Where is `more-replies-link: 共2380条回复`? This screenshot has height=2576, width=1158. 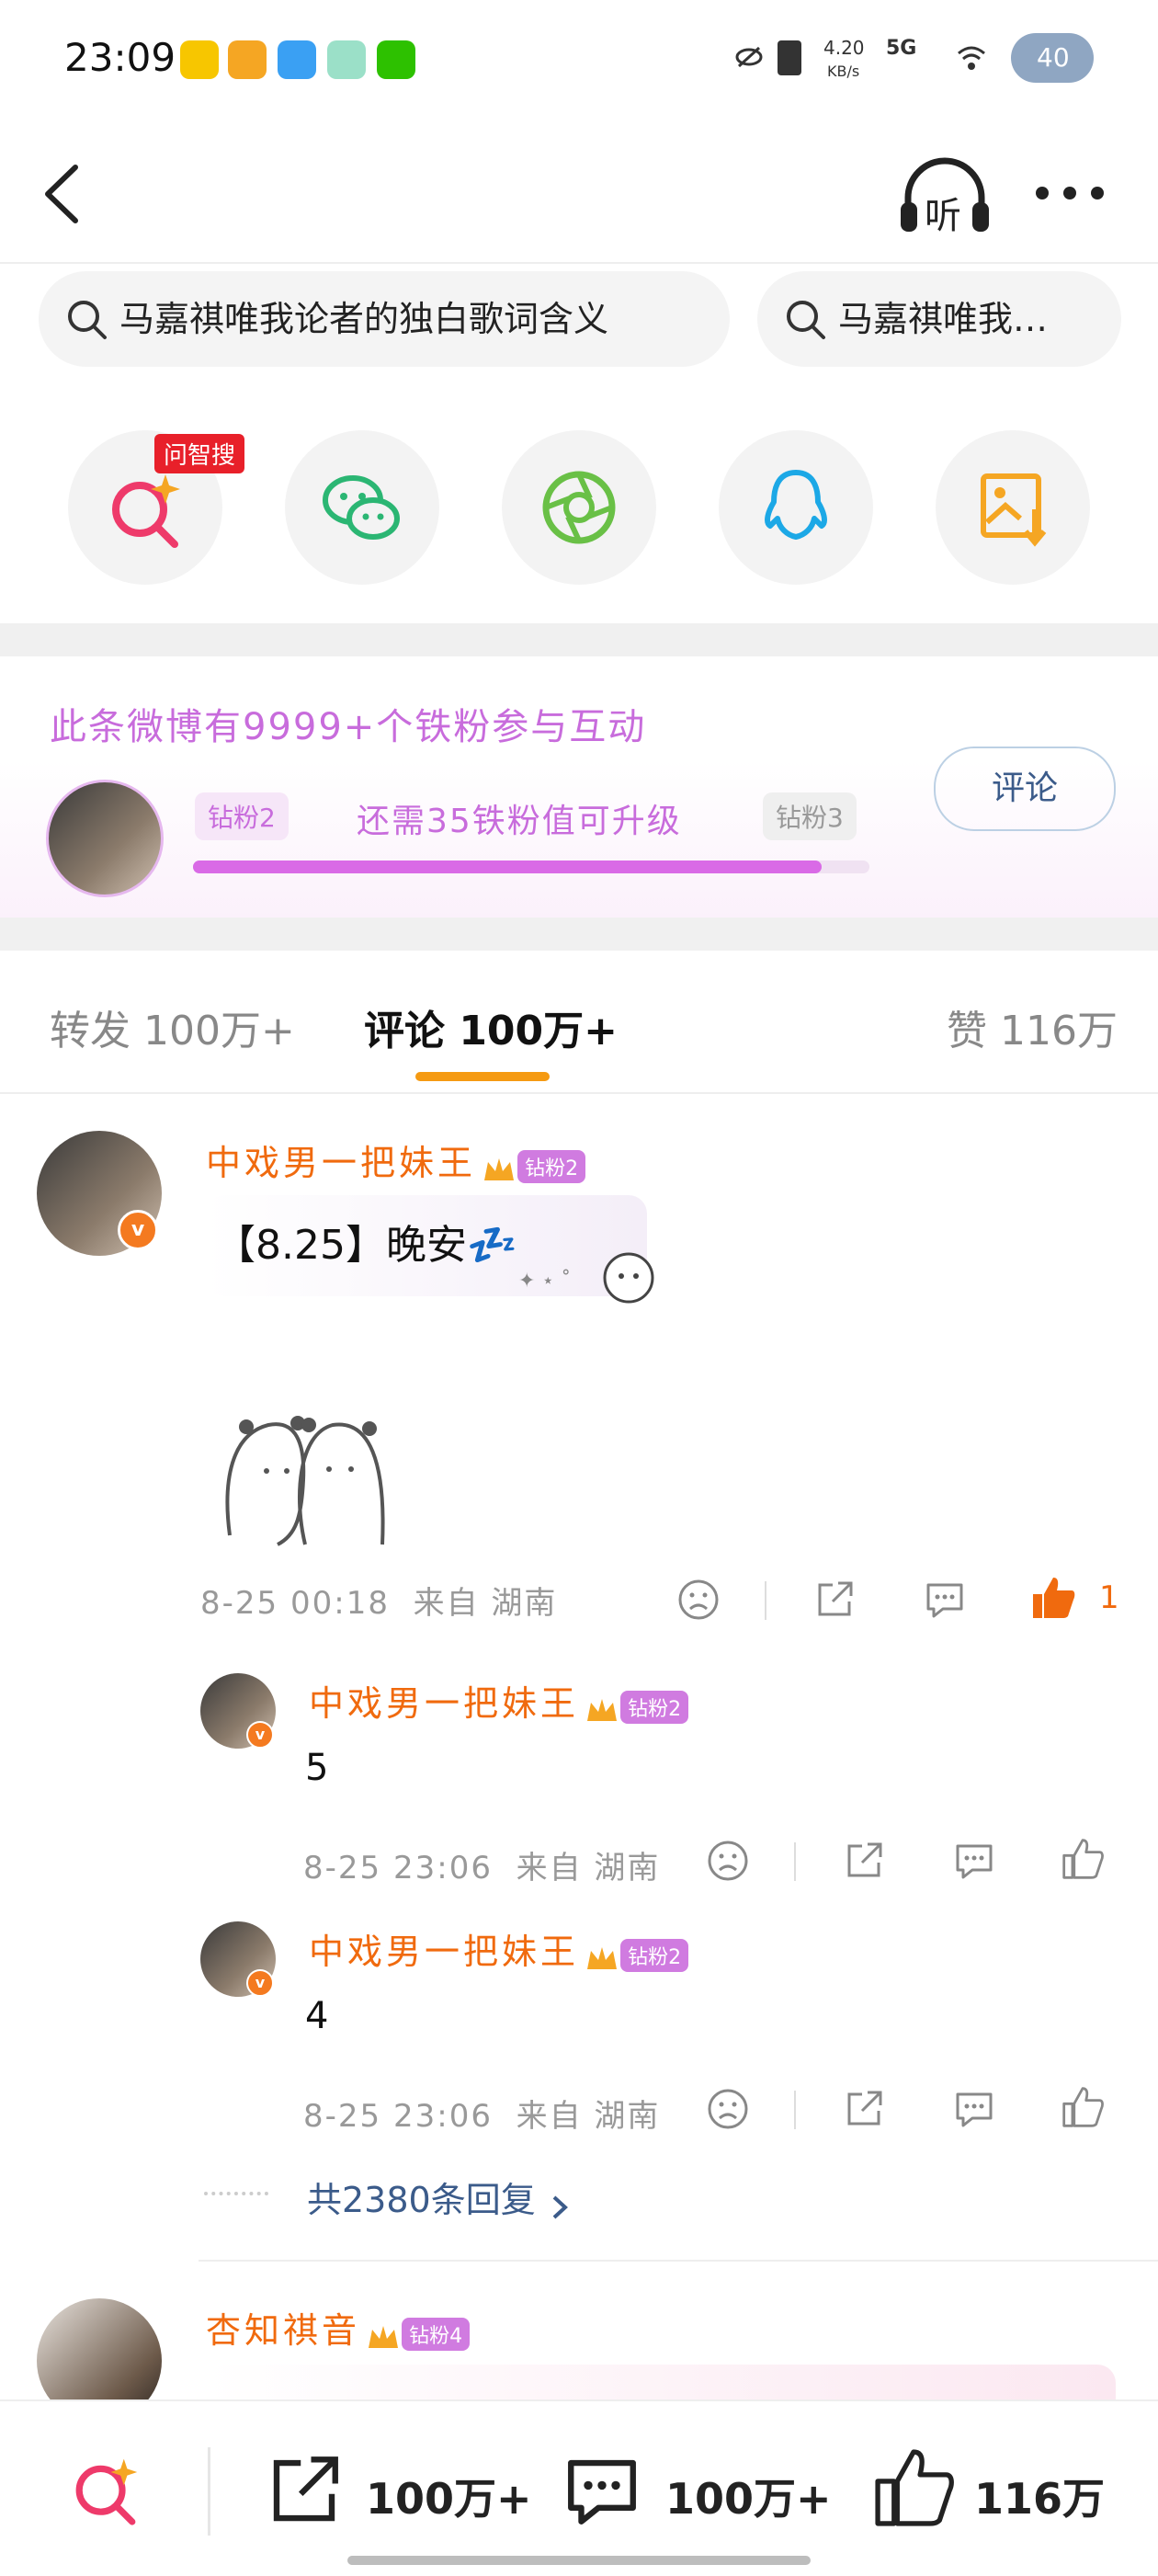
more-replies-link: 共2380条回复 is located at coordinates (439, 2196).